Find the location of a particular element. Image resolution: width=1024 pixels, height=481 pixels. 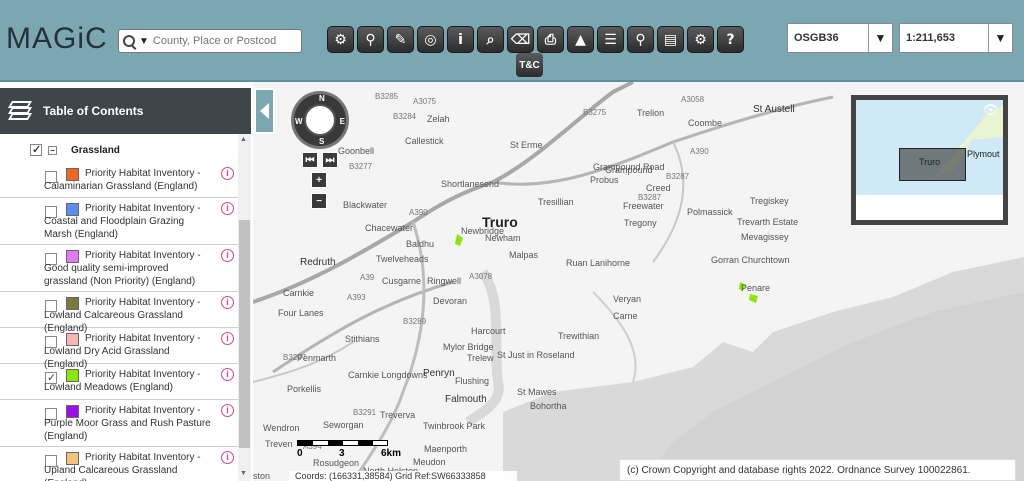

place-label: St Just in Roseland is located at coordinates (536, 355).